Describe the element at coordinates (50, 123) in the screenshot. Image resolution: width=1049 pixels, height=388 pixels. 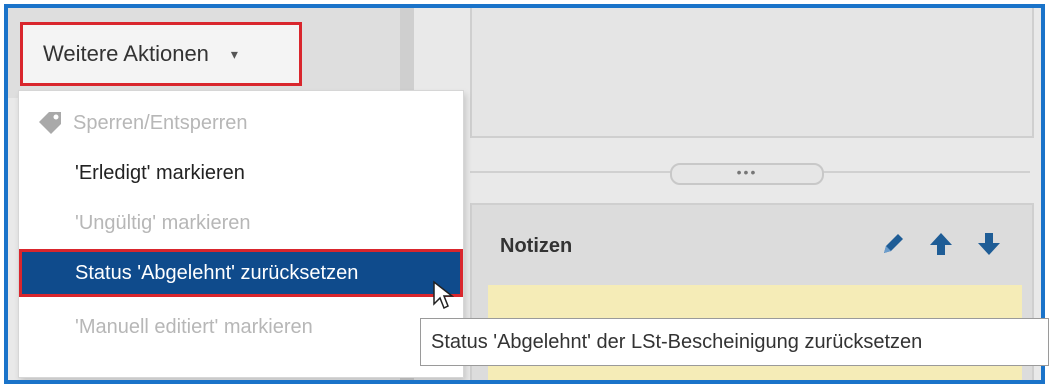
I see `tag-icon` at that location.